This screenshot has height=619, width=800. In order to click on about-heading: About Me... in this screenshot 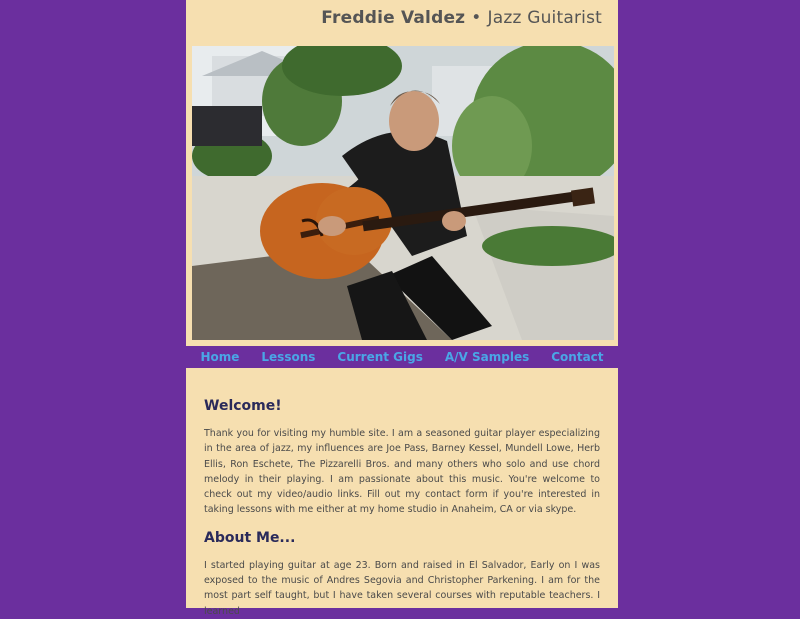, I will do `click(250, 537)`.